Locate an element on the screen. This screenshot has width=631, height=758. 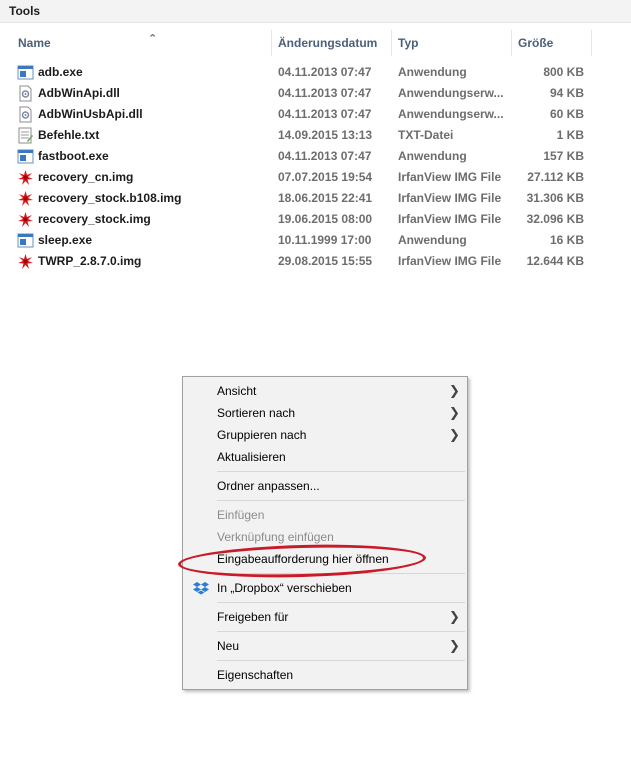
menu-item-sortieren: Sortieren nach ❯ is located at coordinates (325, 413).